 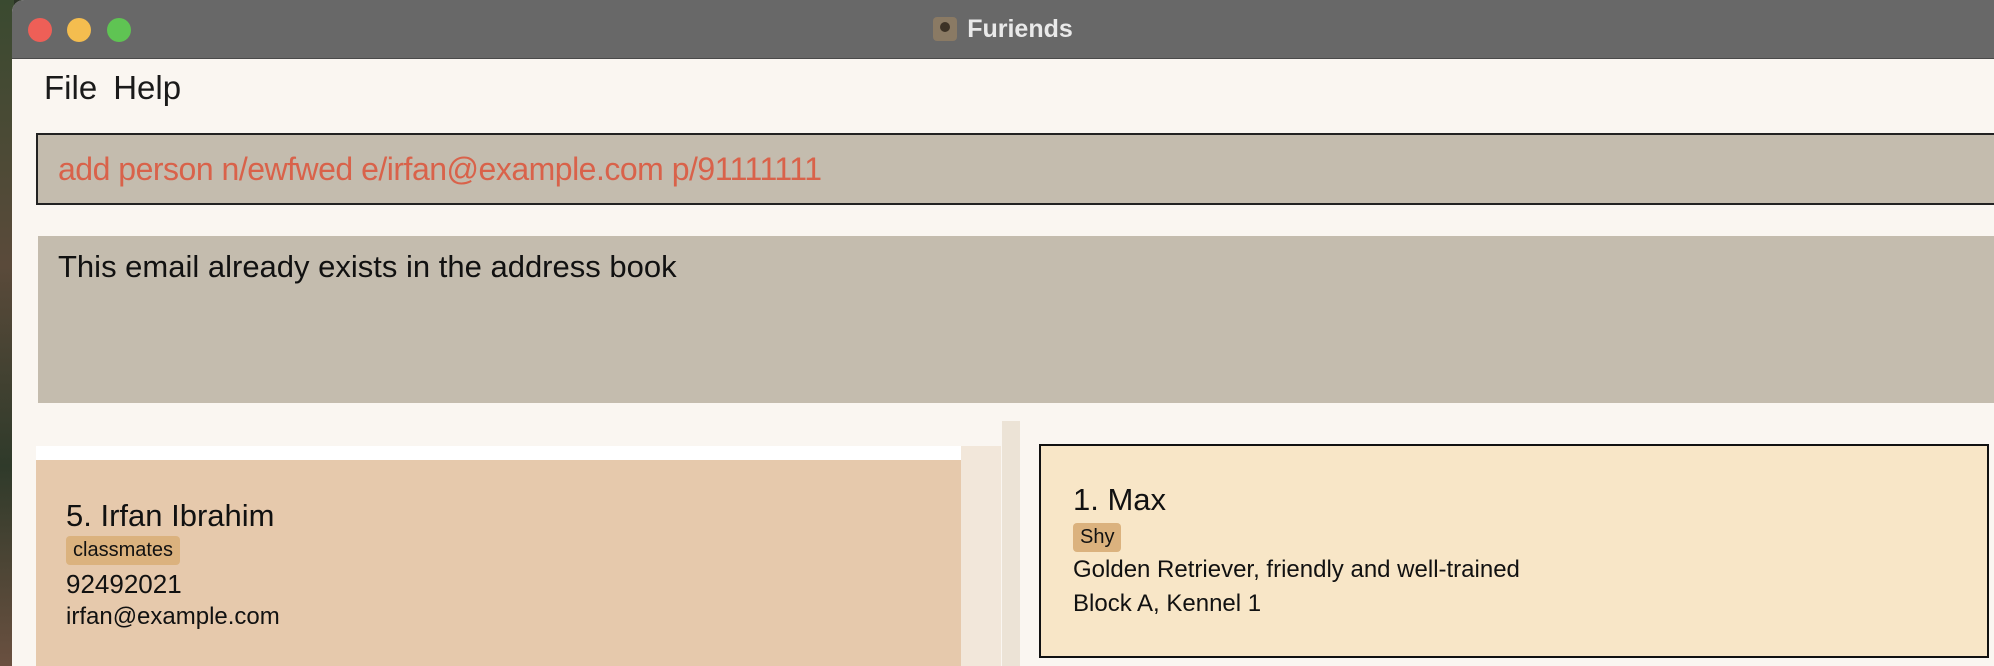 What do you see at coordinates (173, 616) in the screenshot?
I see `person-email: irfan@example.com` at bounding box center [173, 616].